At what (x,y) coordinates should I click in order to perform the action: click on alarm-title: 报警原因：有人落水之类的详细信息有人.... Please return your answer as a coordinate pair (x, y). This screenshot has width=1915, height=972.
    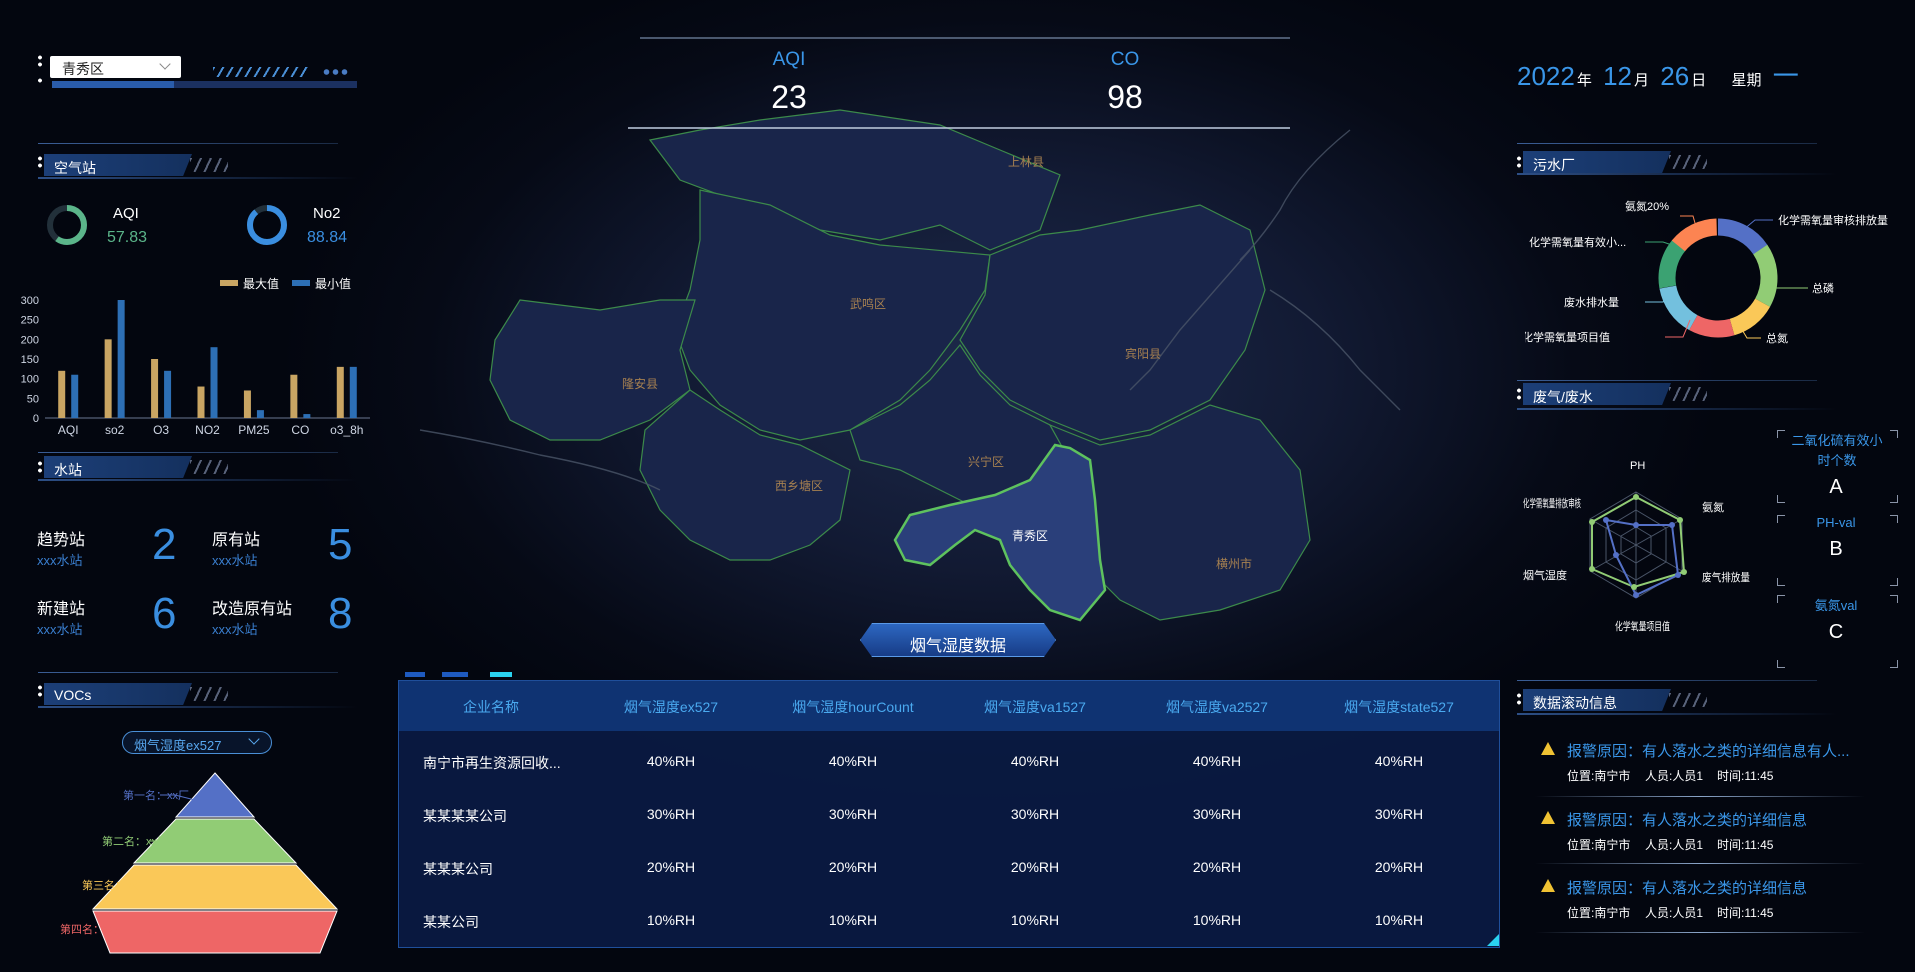
    Looking at the image, I should click on (1708, 751).